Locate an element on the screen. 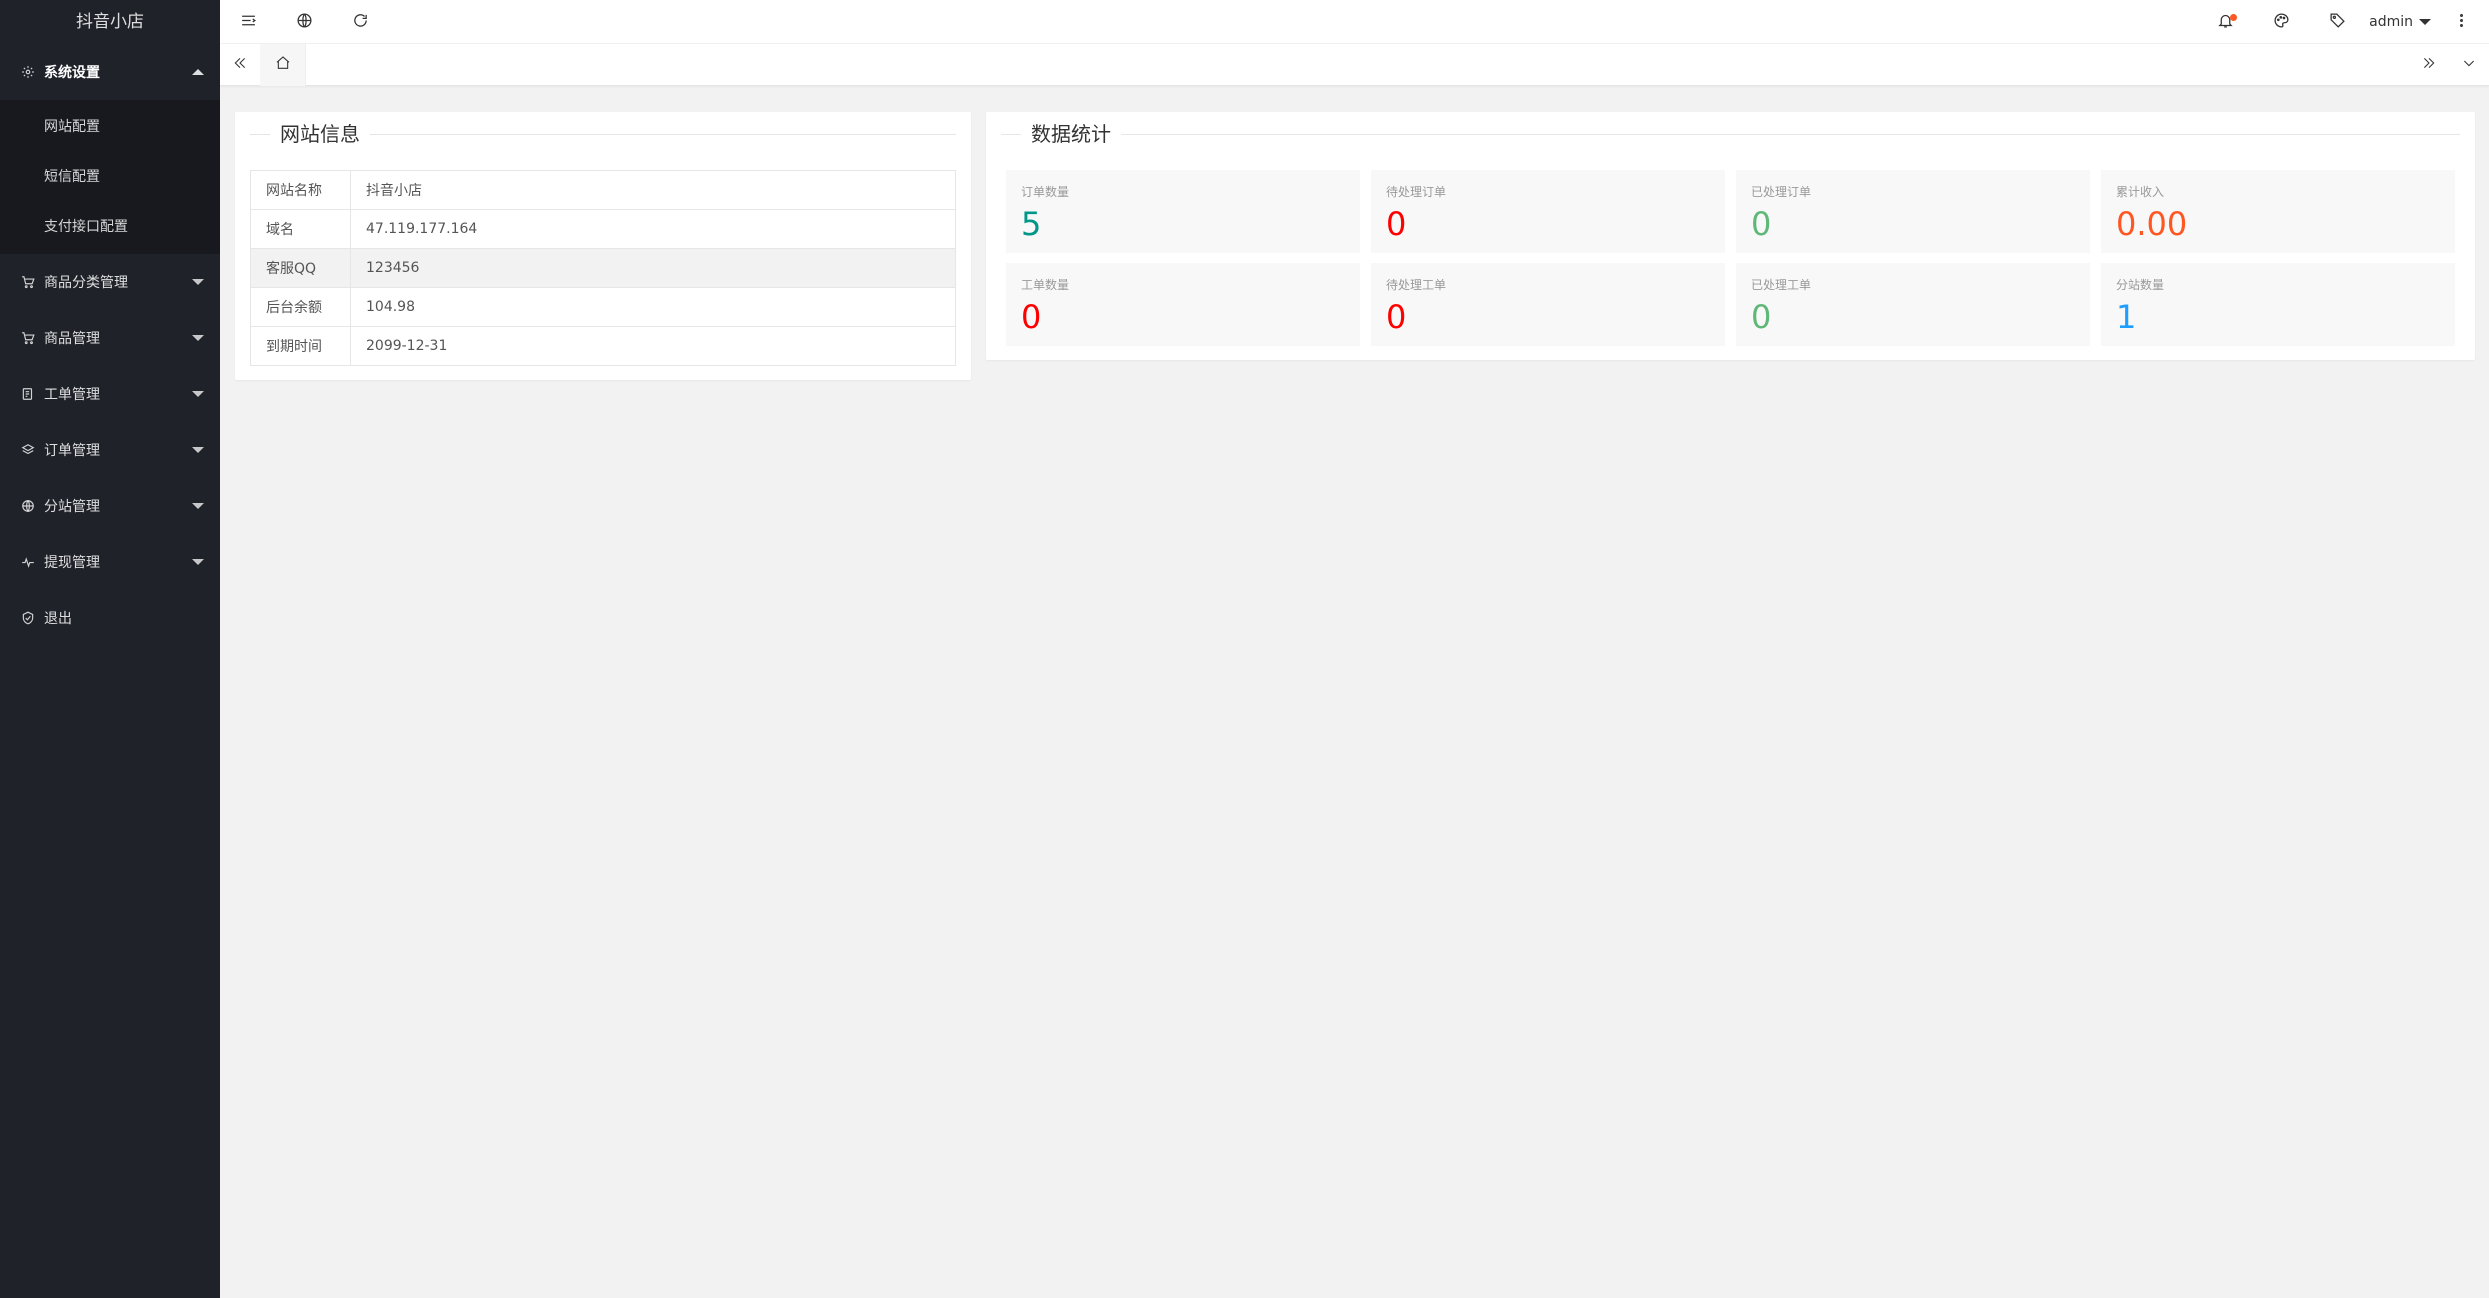 This screenshot has width=2489, height=1298. top-header: admin is located at coordinates (1354, 22).